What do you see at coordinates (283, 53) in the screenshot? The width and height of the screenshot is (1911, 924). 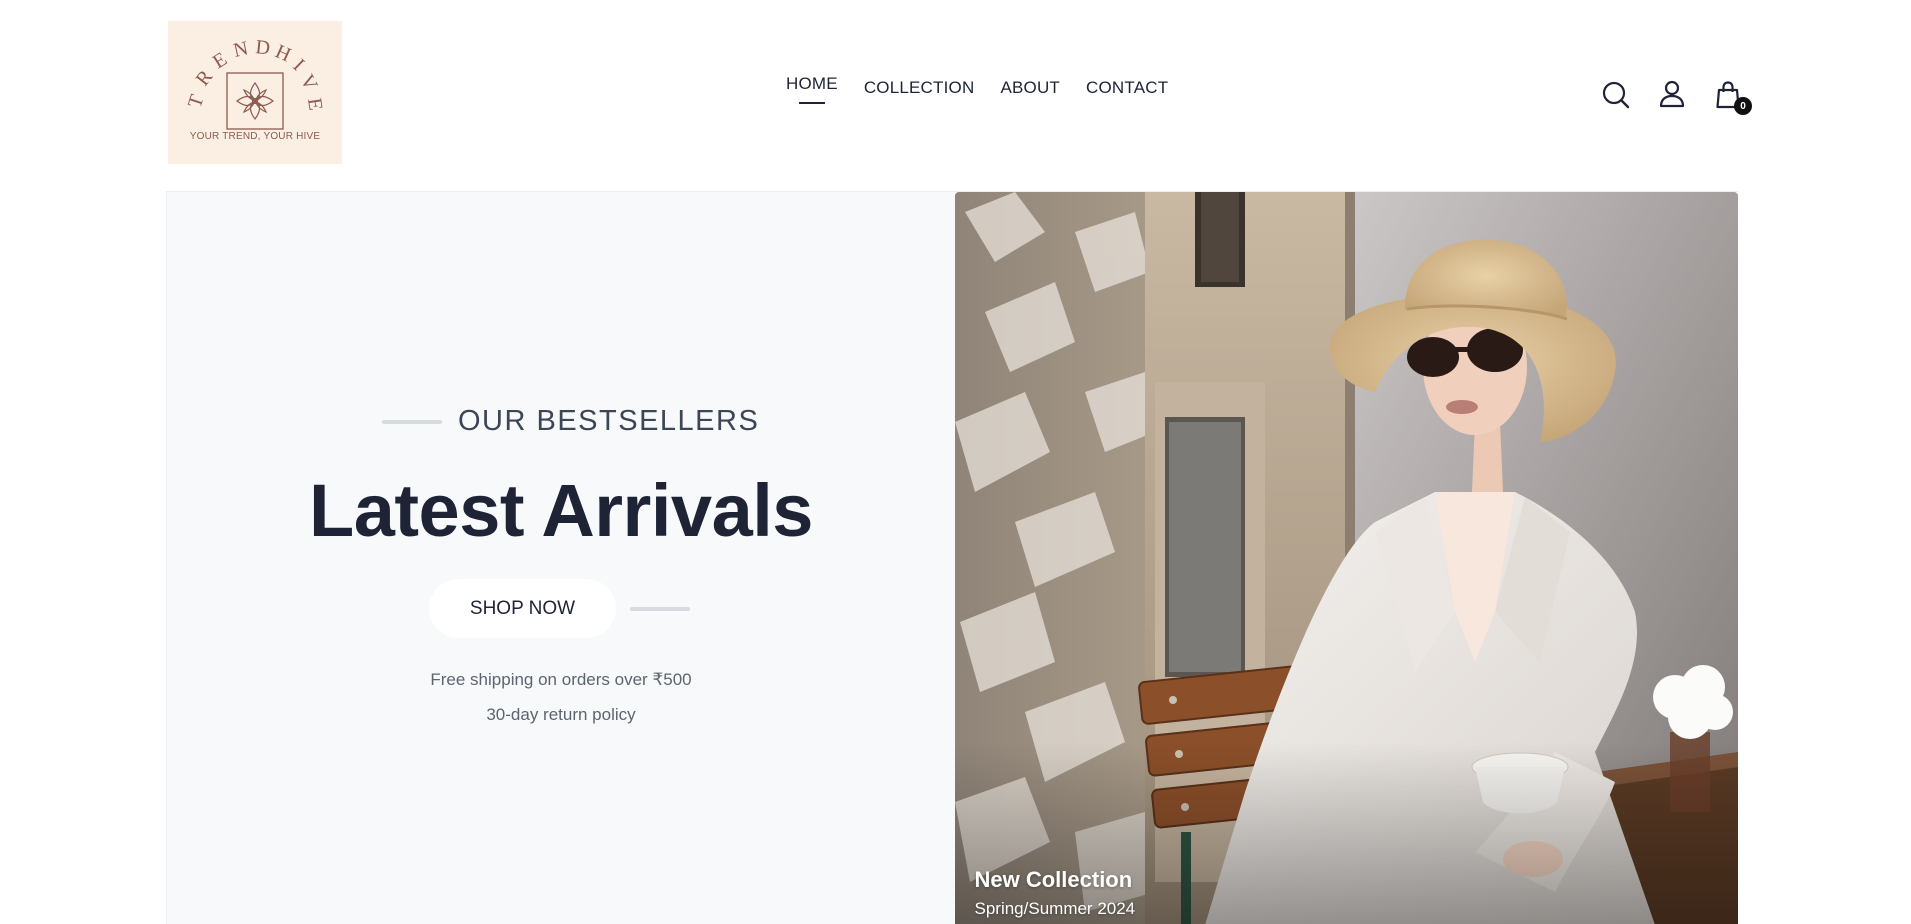 I see `svg-text: H` at bounding box center [283, 53].